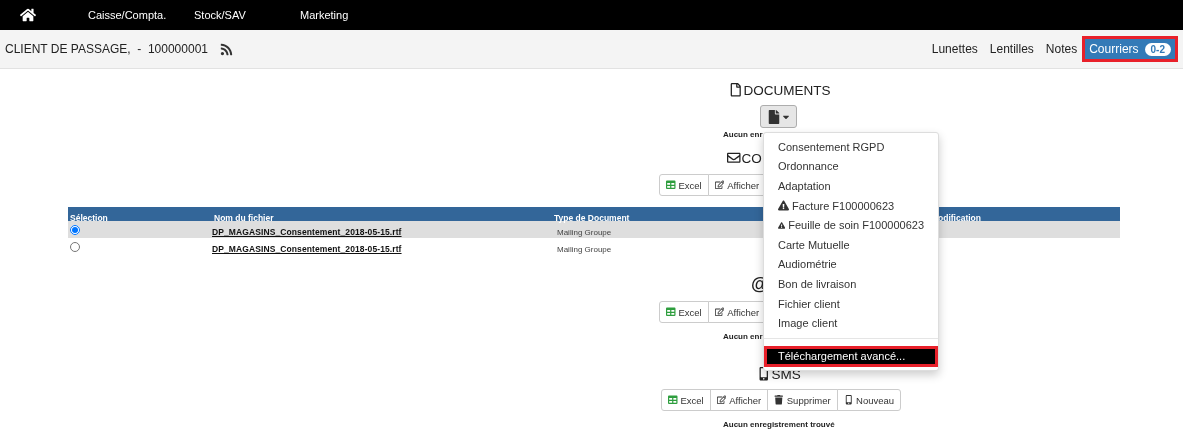 The image size is (1183, 435). I want to click on empty-message: Aucun enregistrement trouvé, so click(779, 425).